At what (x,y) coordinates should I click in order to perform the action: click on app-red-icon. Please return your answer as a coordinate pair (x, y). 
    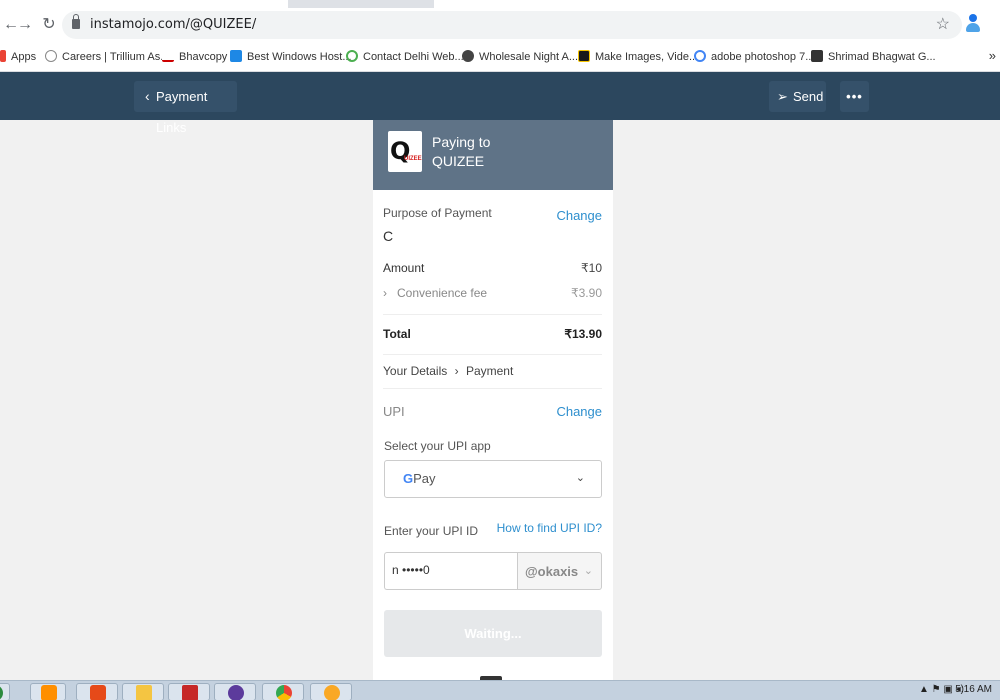
    Looking at the image, I should click on (98, 692).